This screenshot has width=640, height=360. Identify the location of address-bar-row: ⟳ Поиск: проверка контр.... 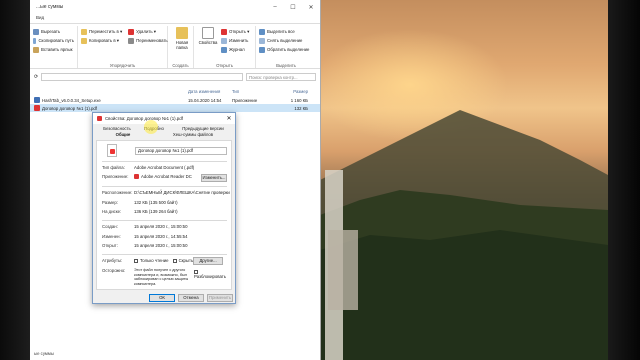
(175, 76).